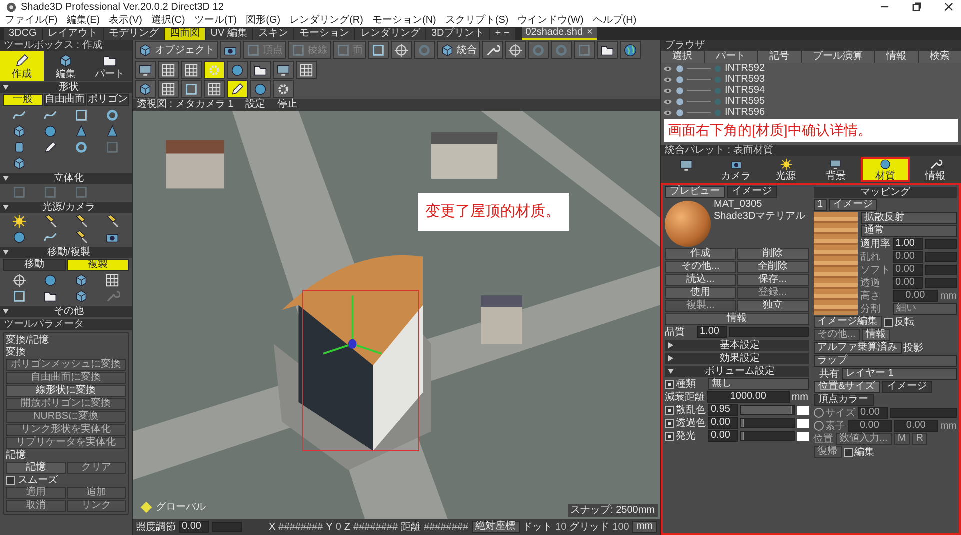  What do you see at coordinates (695, 192) in the screenshot?
I see `preview-tab: プレビュー` at bounding box center [695, 192].